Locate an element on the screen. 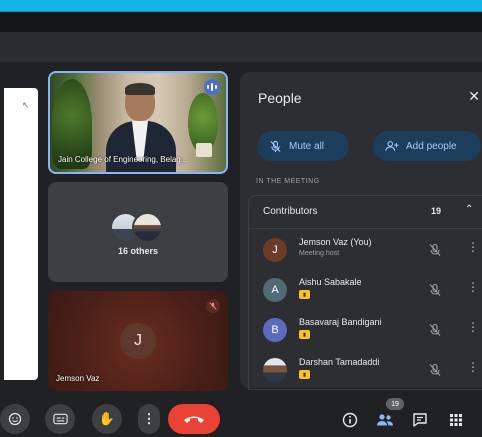  end-call-icon is located at coordinates (194, 419).